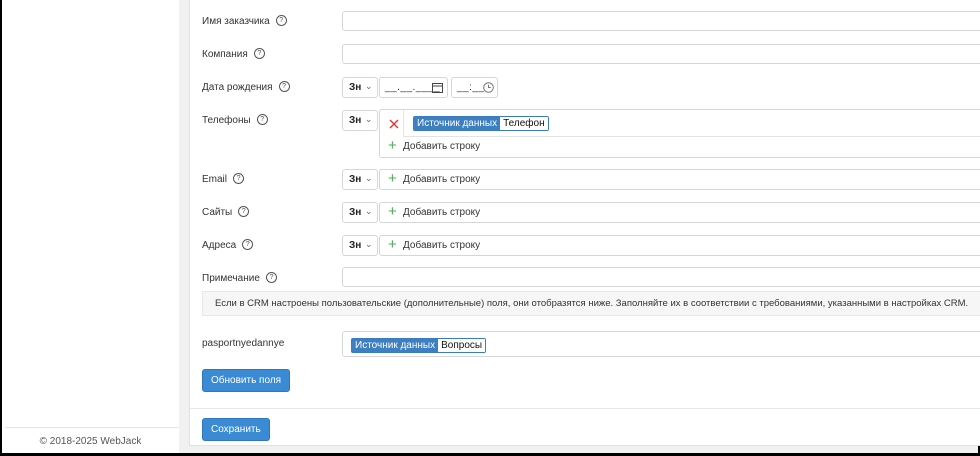 This screenshot has width=980, height=456. I want to click on custom-field-label: pasportnyedannye, so click(243, 343).